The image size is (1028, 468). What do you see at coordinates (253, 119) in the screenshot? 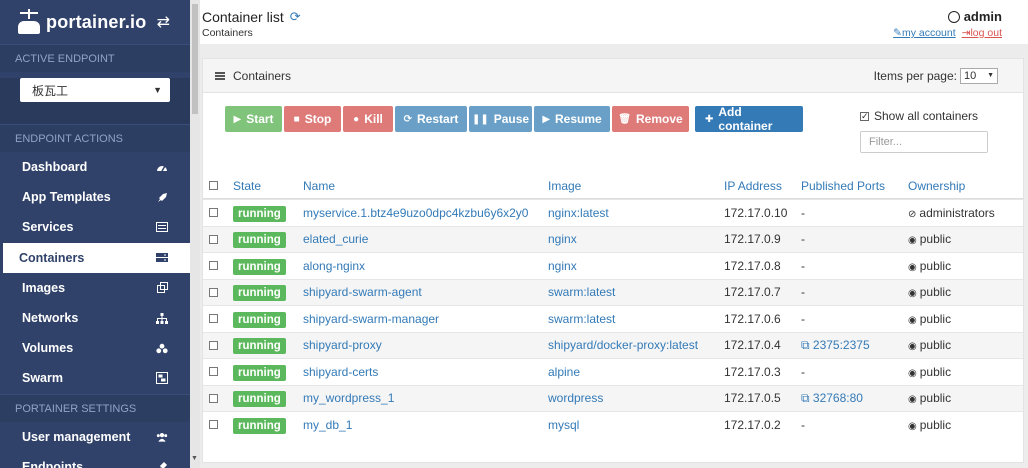
I see `start-button: ▶ Start` at bounding box center [253, 119].